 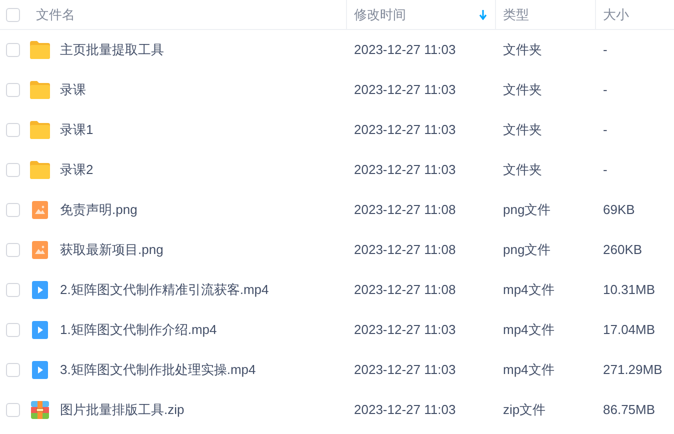 What do you see at coordinates (380, 14) in the screenshot?
I see `column-header: 修改时间` at bounding box center [380, 14].